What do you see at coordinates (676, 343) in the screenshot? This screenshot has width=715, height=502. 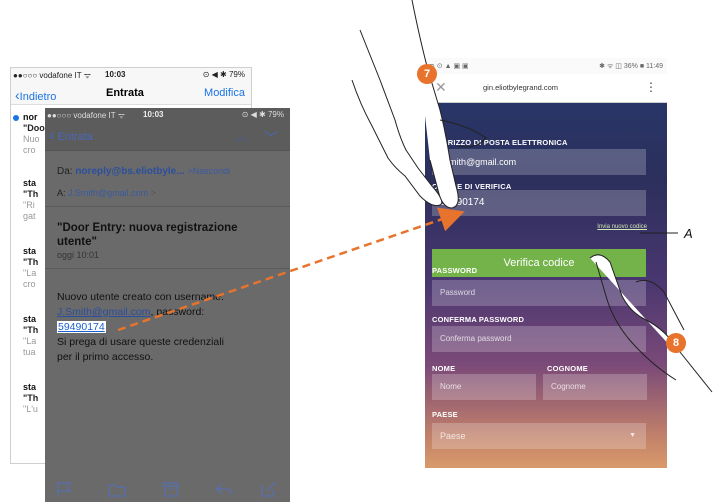 I see `step-8-badge: 8` at bounding box center [676, 343].